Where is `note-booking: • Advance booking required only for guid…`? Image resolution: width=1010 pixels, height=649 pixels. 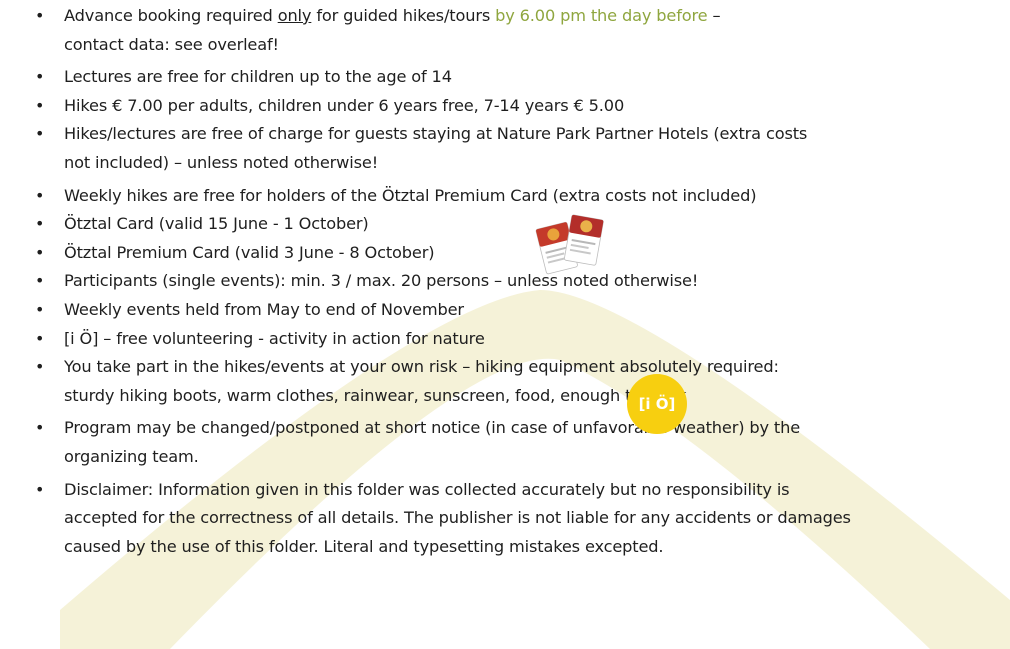
note-booking: • Advance booking required only for guid… is located at coordinates (505, 32).